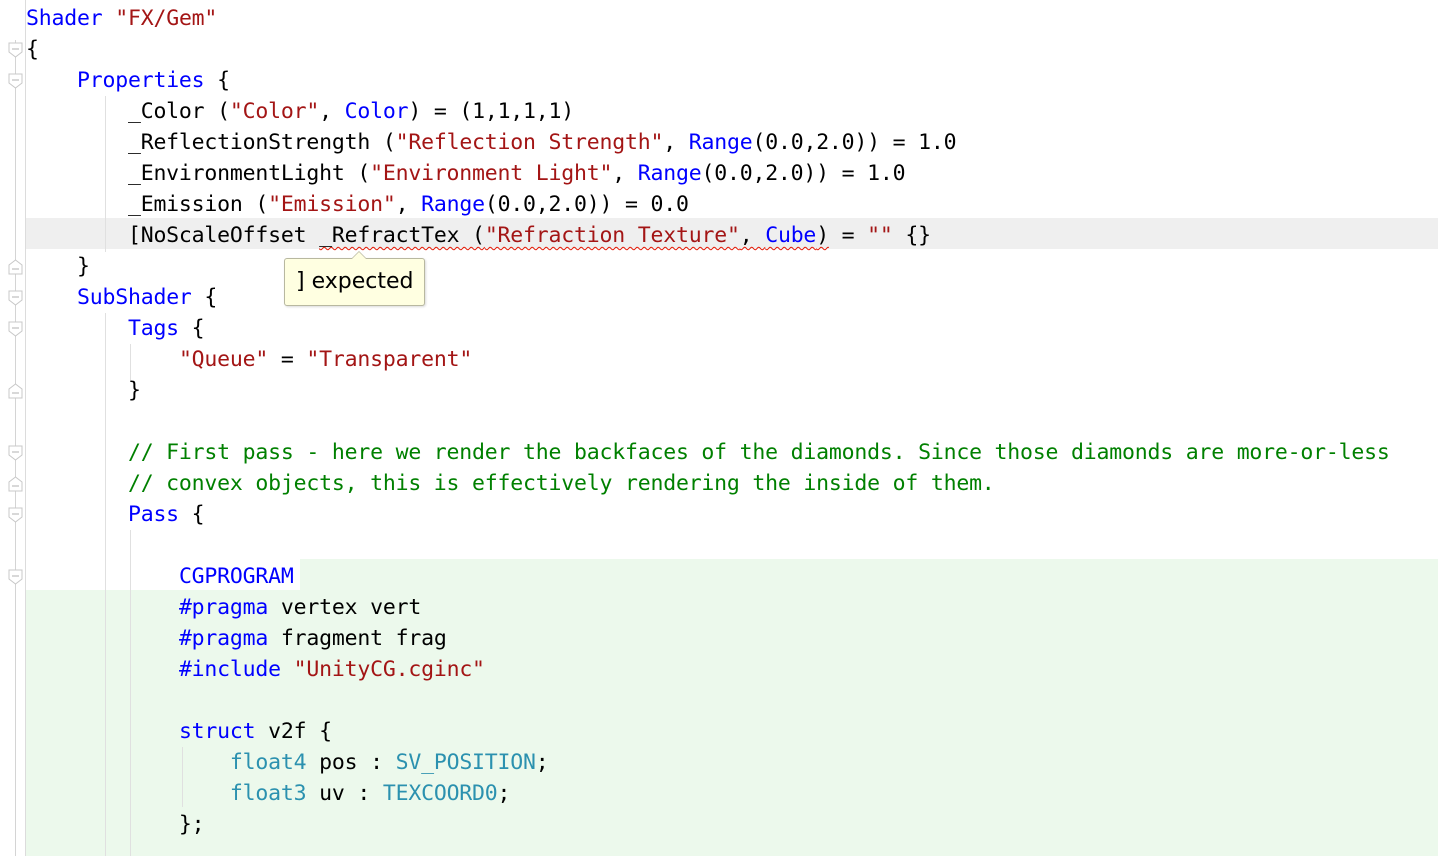 The height and width of the screenshot is (856, 1438). Describe the element at coordinates (140, 80) in the screenshot. I see `keyword-token: Properties` at that location.